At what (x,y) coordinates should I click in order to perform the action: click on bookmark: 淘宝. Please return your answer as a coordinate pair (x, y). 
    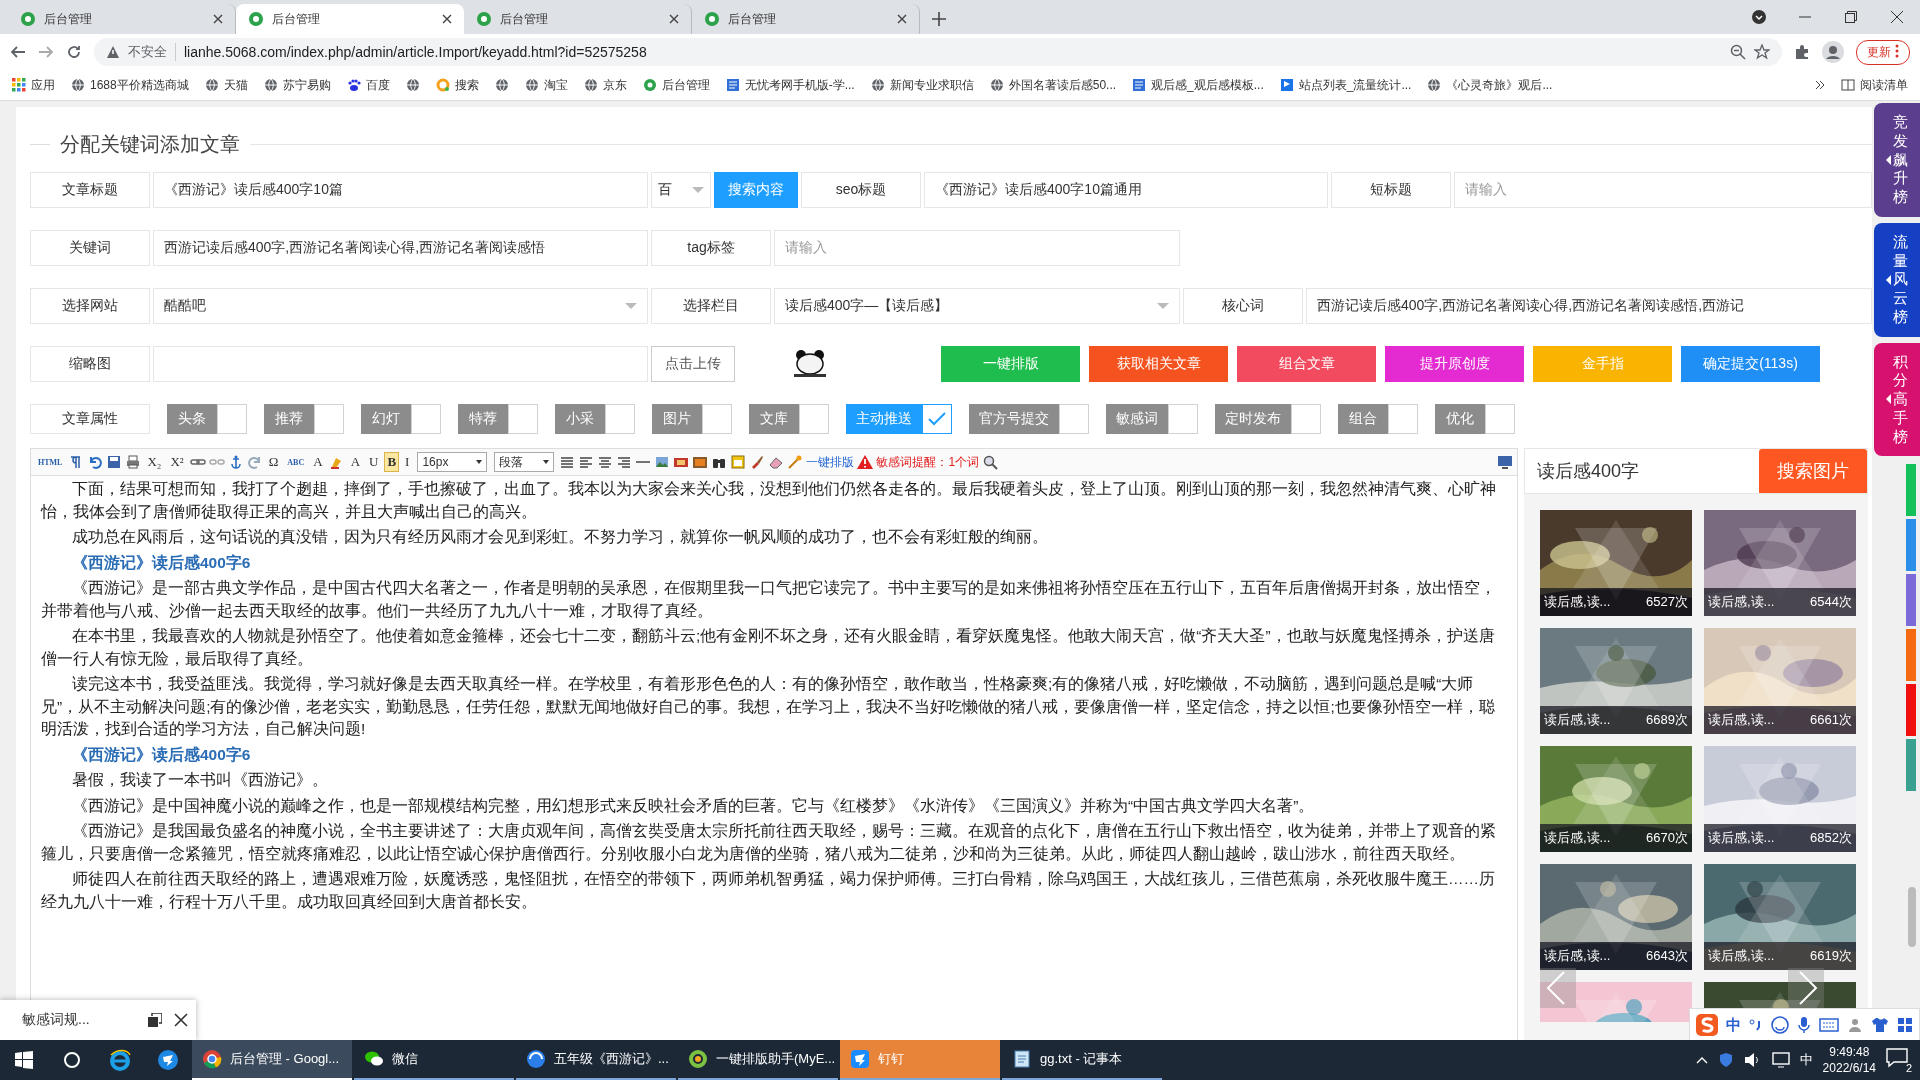
    Looking at the image, I should click on (546, 85).